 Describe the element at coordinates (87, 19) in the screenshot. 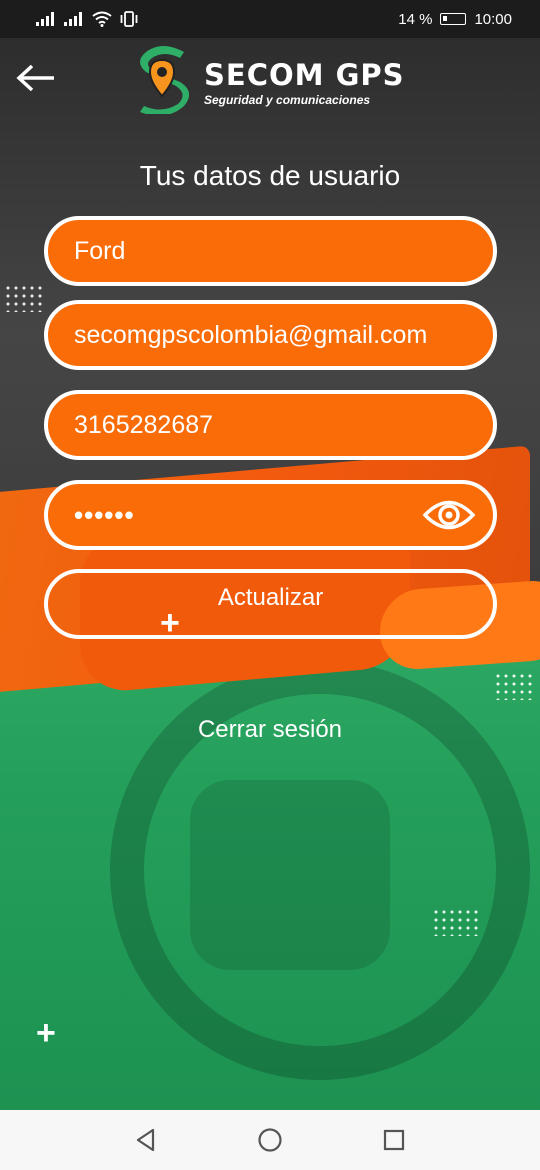

I see `status-icons-left` at that location.